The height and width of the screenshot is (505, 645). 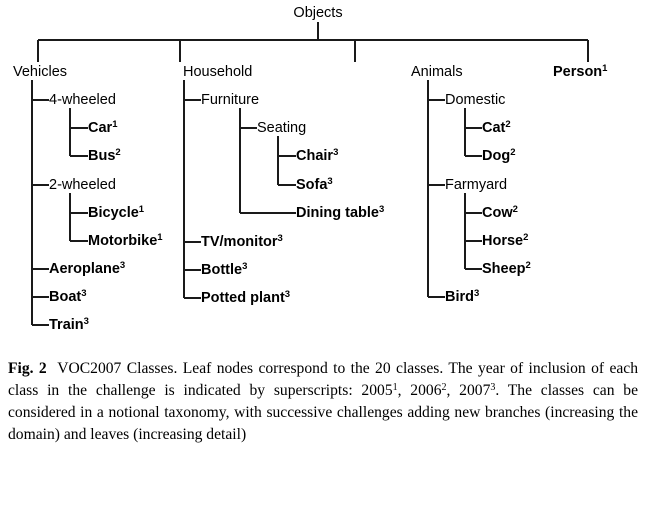 I want to click on node-aeroplane-year-superscript: 3, so click(x=122, y=265).